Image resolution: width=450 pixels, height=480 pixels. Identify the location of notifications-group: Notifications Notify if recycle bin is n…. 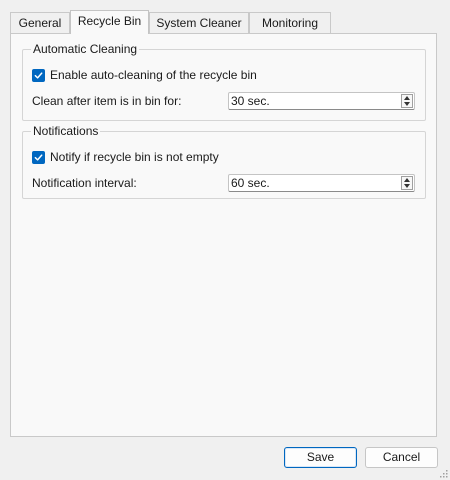
(224, 161).